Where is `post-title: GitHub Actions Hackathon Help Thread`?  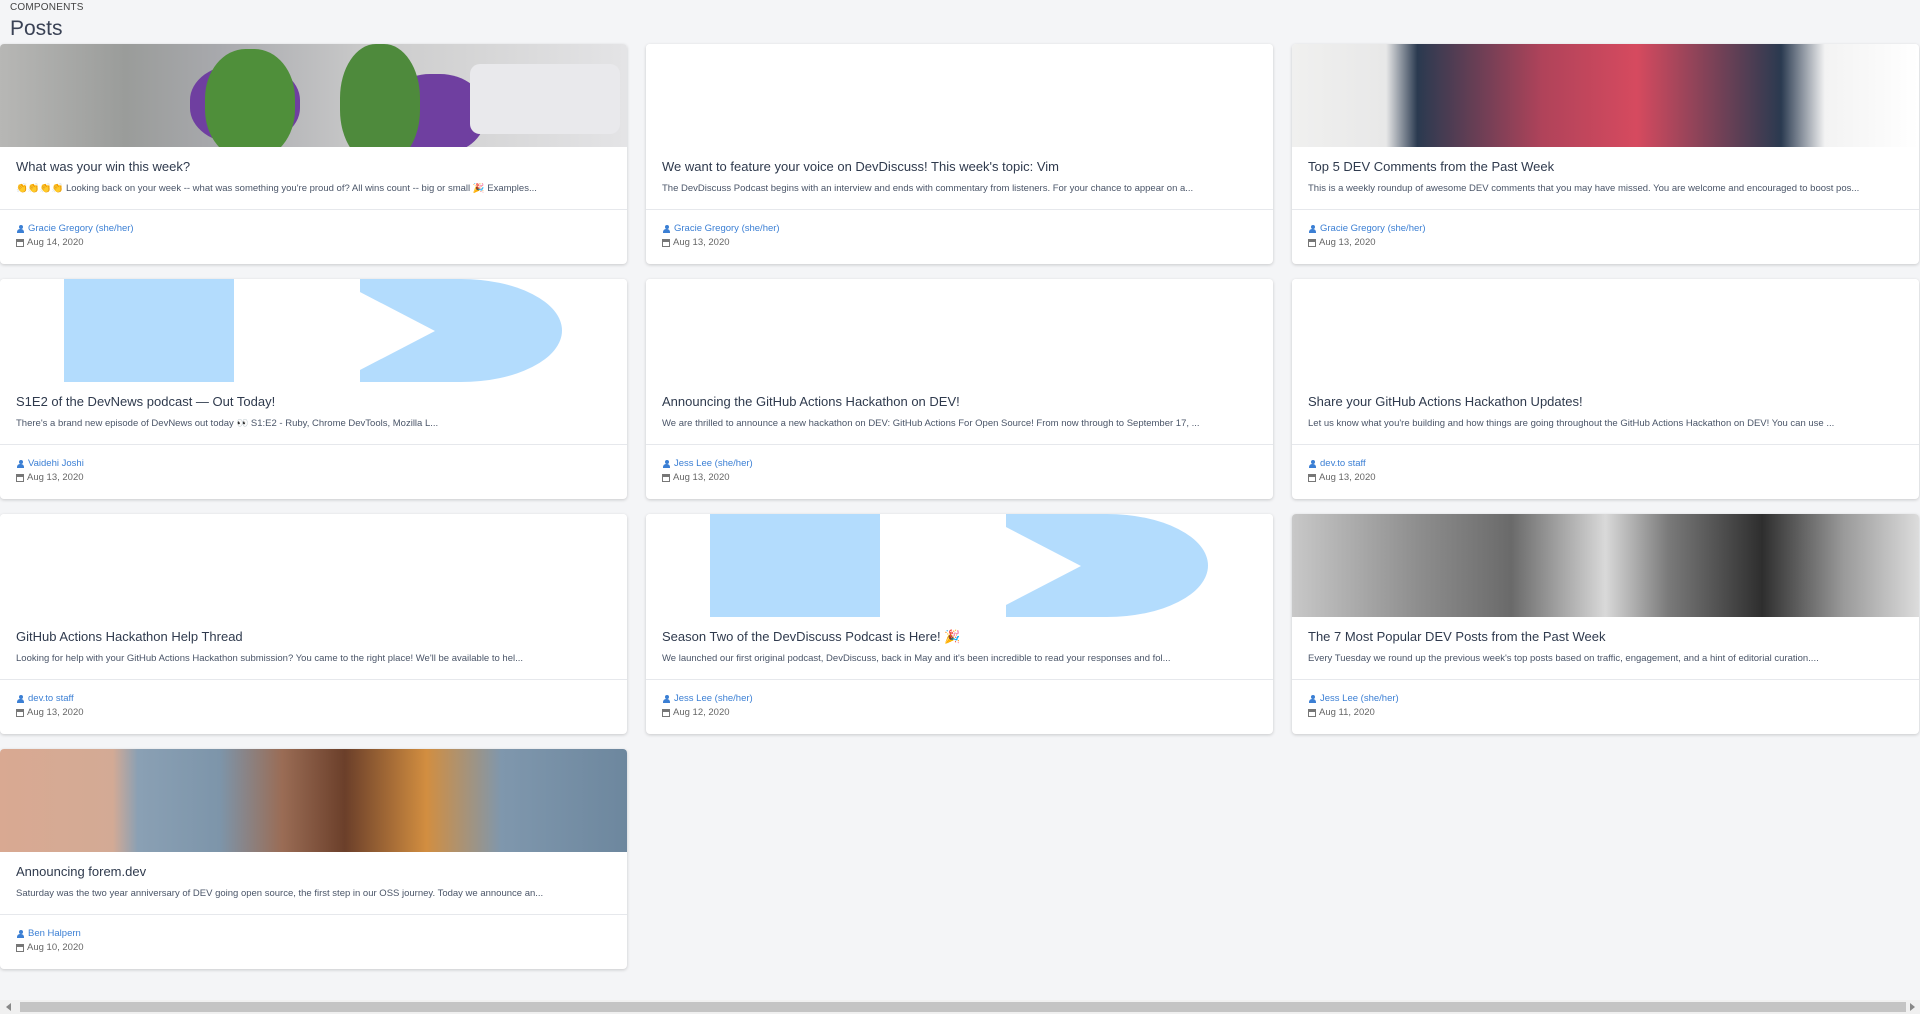 post-title: GitHub Actions Hackathon Help Thread is located at coordinates (313, 637).